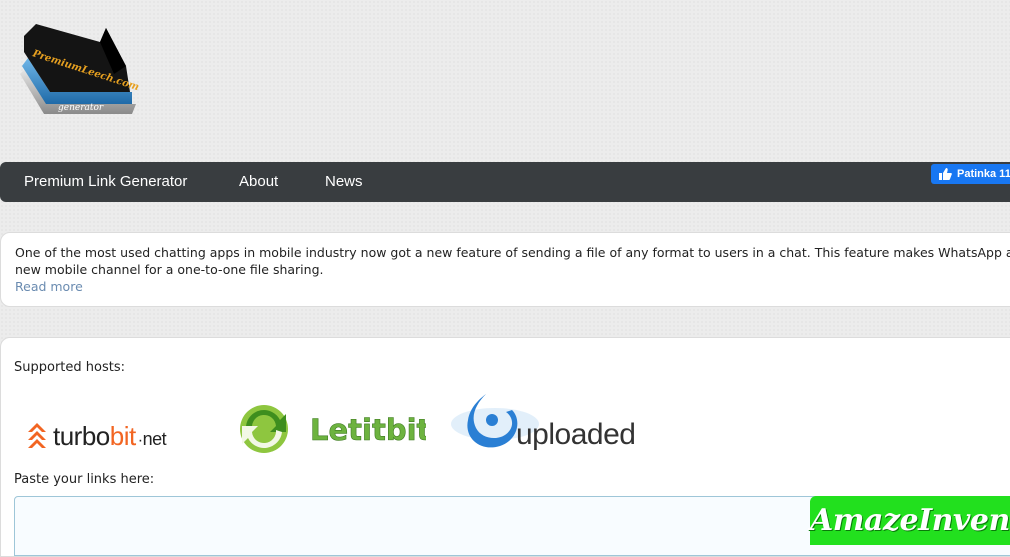  I want to click on uploaded-swirl-icon: uploaded, so click(543, 422).